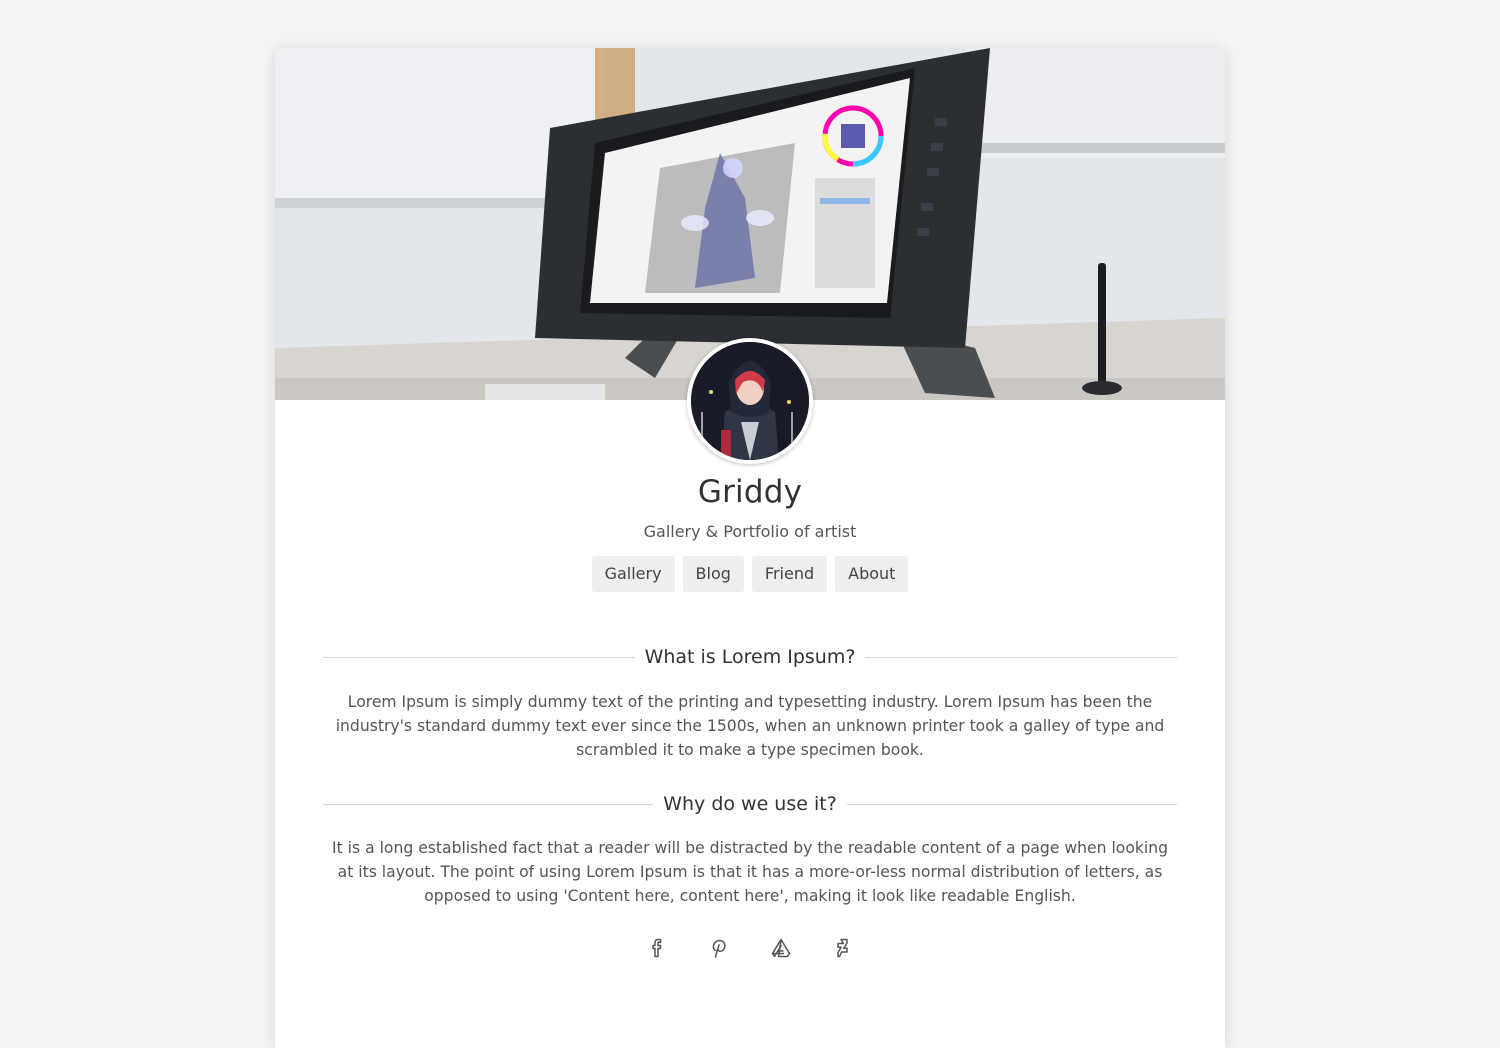 This screenshot has height=1048, width=1500. I want to click on social-links, so click(750, 948).